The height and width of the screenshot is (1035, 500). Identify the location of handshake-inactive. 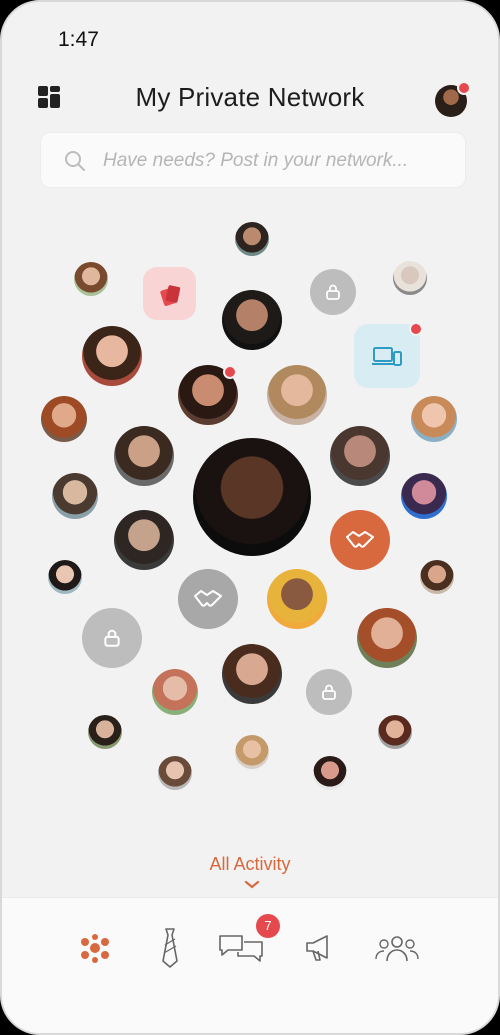
(208, 599).